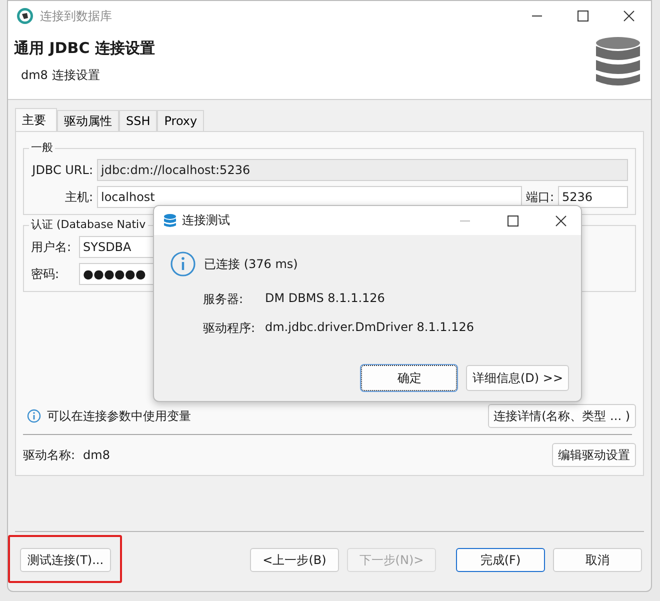  What do you see at coordinates (223, 299) in the screenshot?
I see `detail-label: 服务器:` at bounding box center [223, 299].